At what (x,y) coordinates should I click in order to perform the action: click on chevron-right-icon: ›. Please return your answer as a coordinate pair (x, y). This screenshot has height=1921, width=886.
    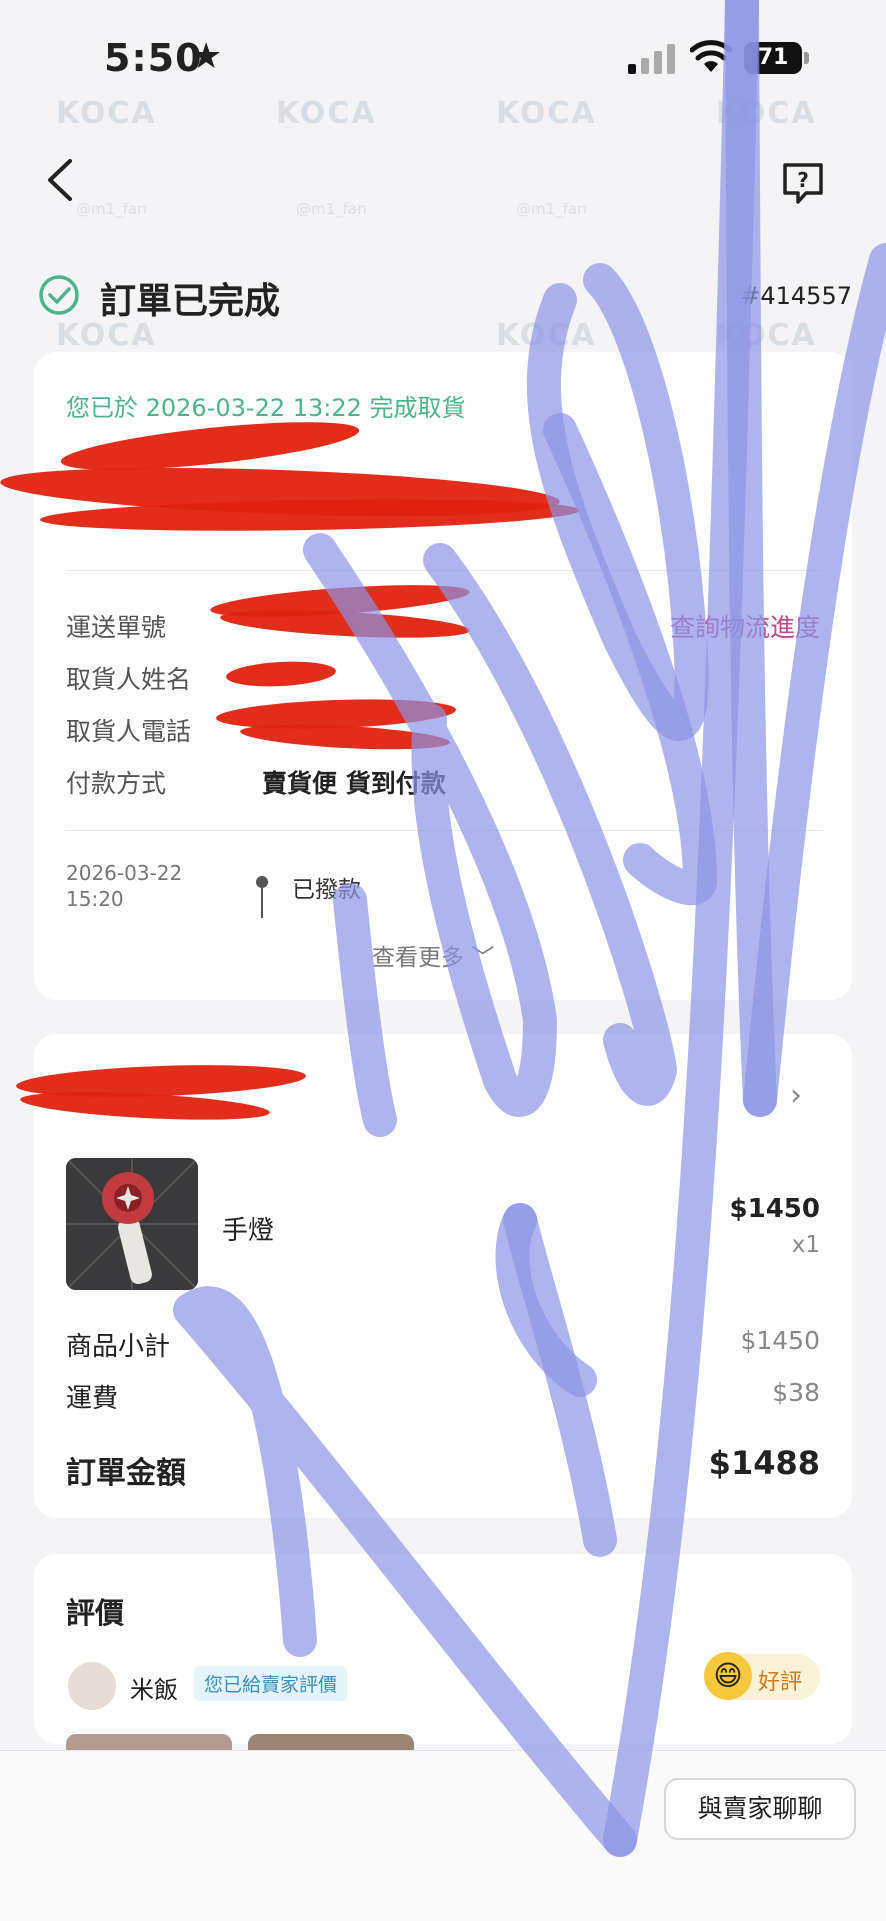
    Looking at the image, I should click on (796, 1095).